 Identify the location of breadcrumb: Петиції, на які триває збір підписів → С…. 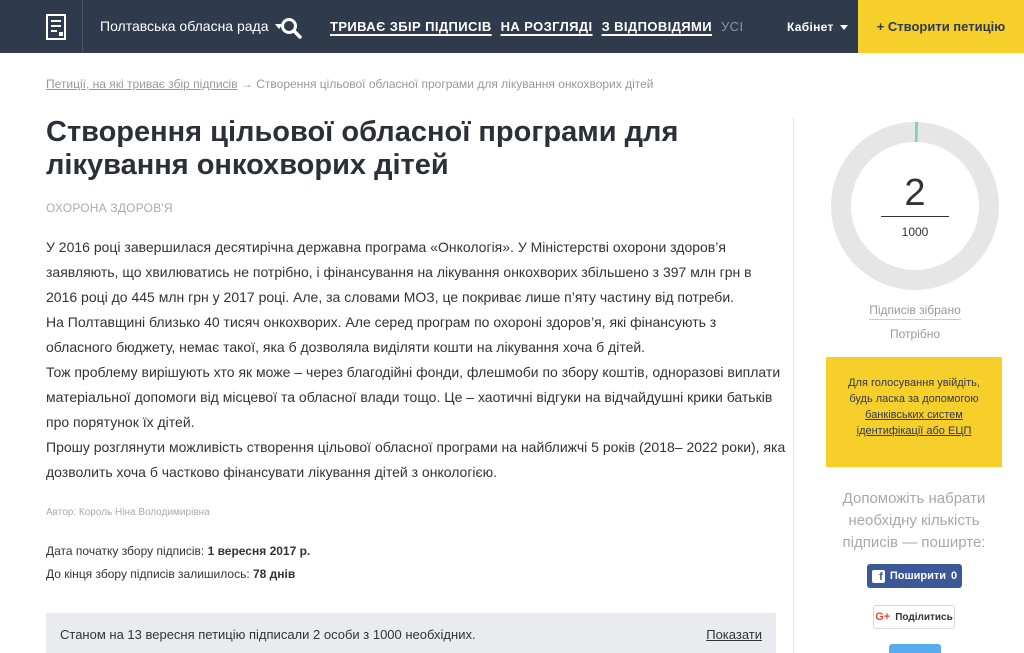
(349, 84).